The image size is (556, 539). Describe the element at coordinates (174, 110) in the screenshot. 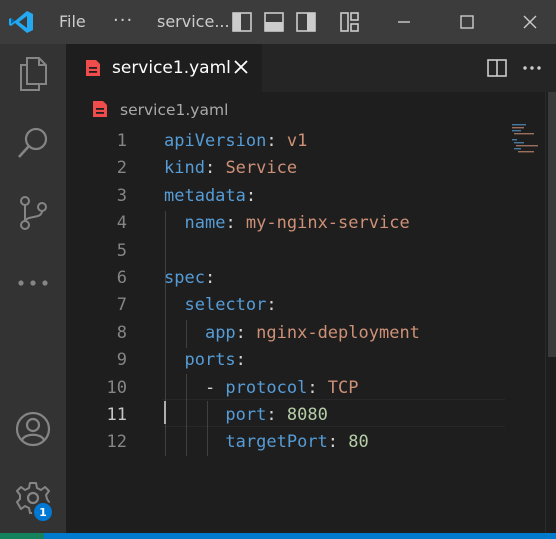

I see `breadcrumb-file: service1.yaml` at that location.